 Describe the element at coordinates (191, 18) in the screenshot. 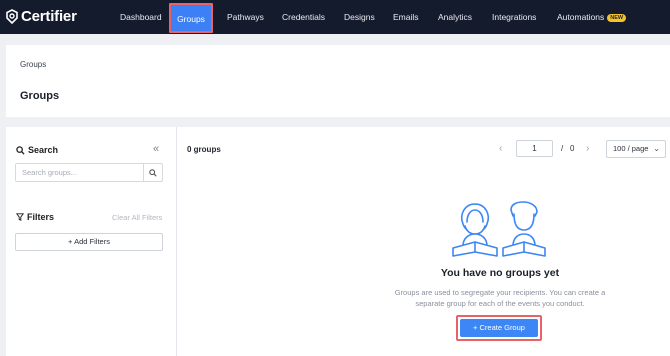

I see `nav-groups: Groups` at that location.